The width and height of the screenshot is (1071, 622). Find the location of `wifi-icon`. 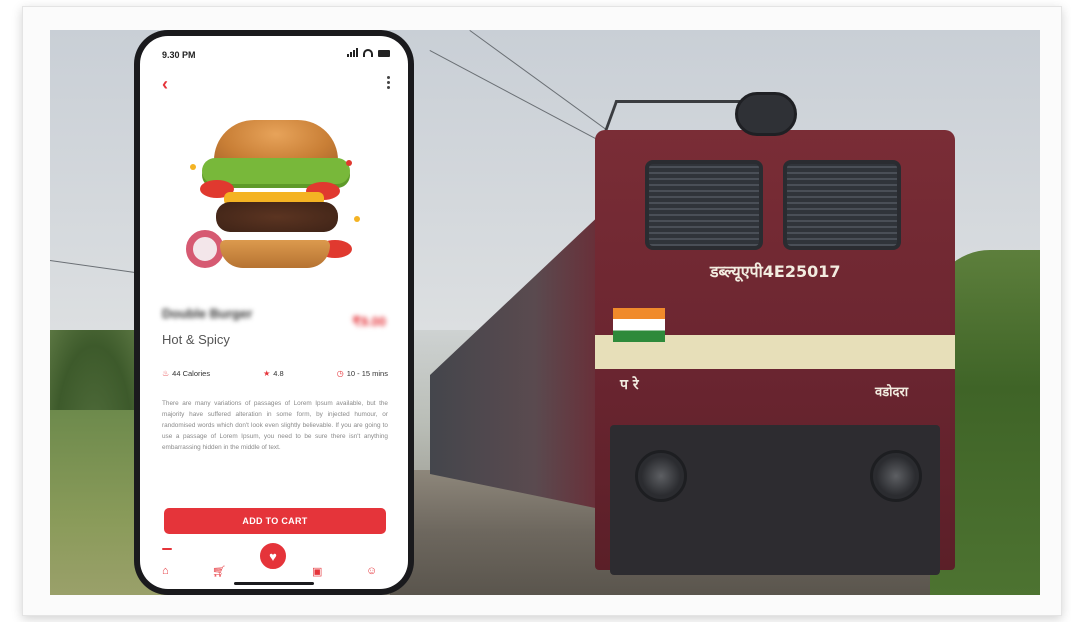

wifi-icon is located at coordinates (368, 53).